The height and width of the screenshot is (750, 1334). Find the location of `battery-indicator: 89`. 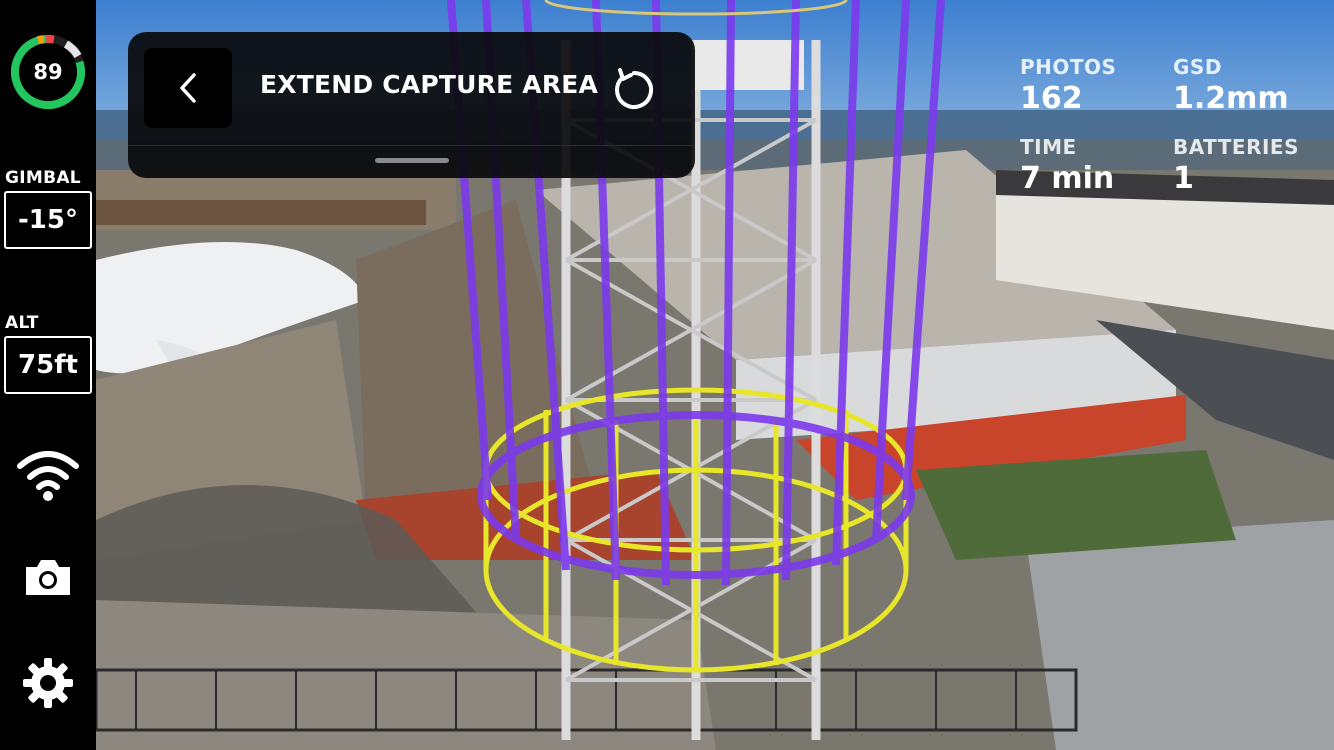

battery-indicator: 89 is located at coordinates (48, 72).